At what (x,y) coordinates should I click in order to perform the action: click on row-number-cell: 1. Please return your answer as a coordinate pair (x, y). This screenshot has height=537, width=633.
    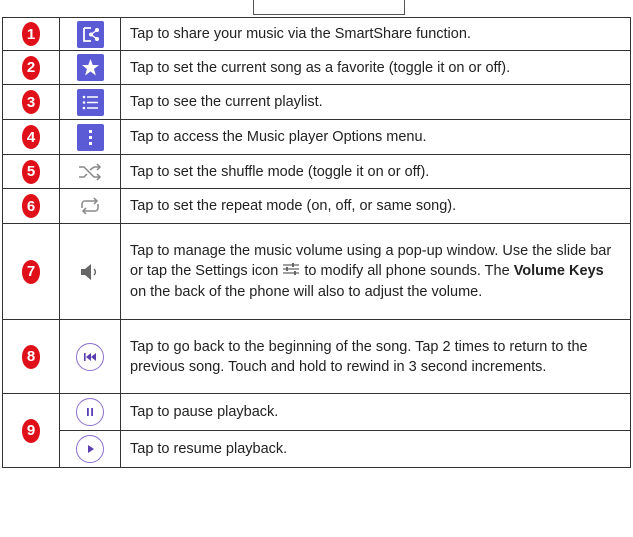
    Looking at the image, I should click on (31, 34).